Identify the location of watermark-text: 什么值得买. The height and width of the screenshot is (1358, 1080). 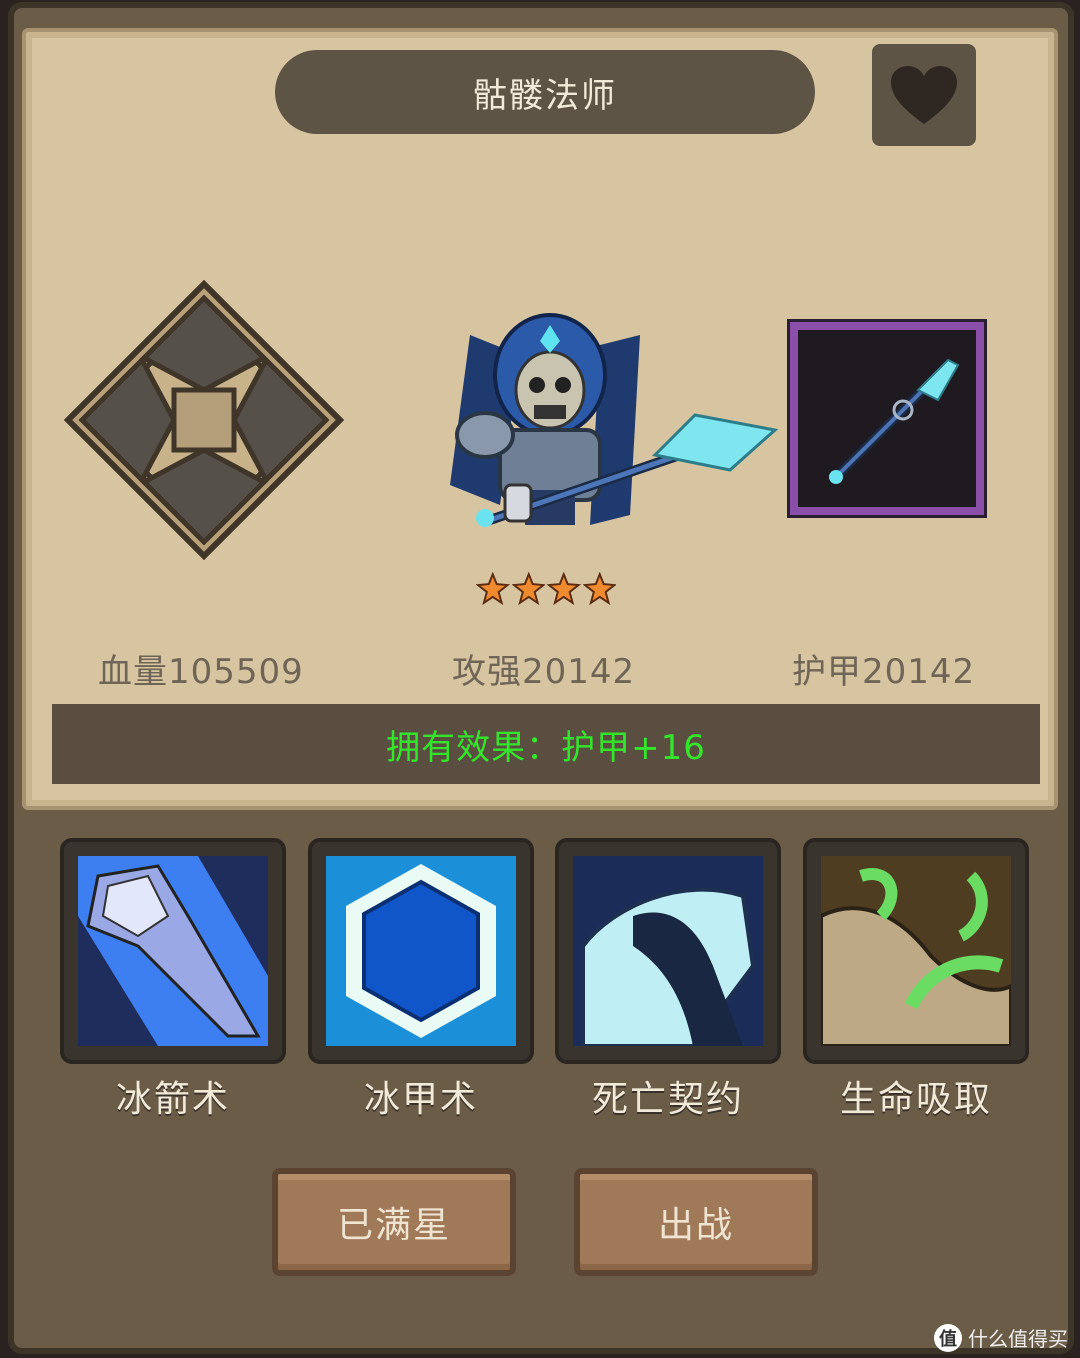
(1018, 1339).